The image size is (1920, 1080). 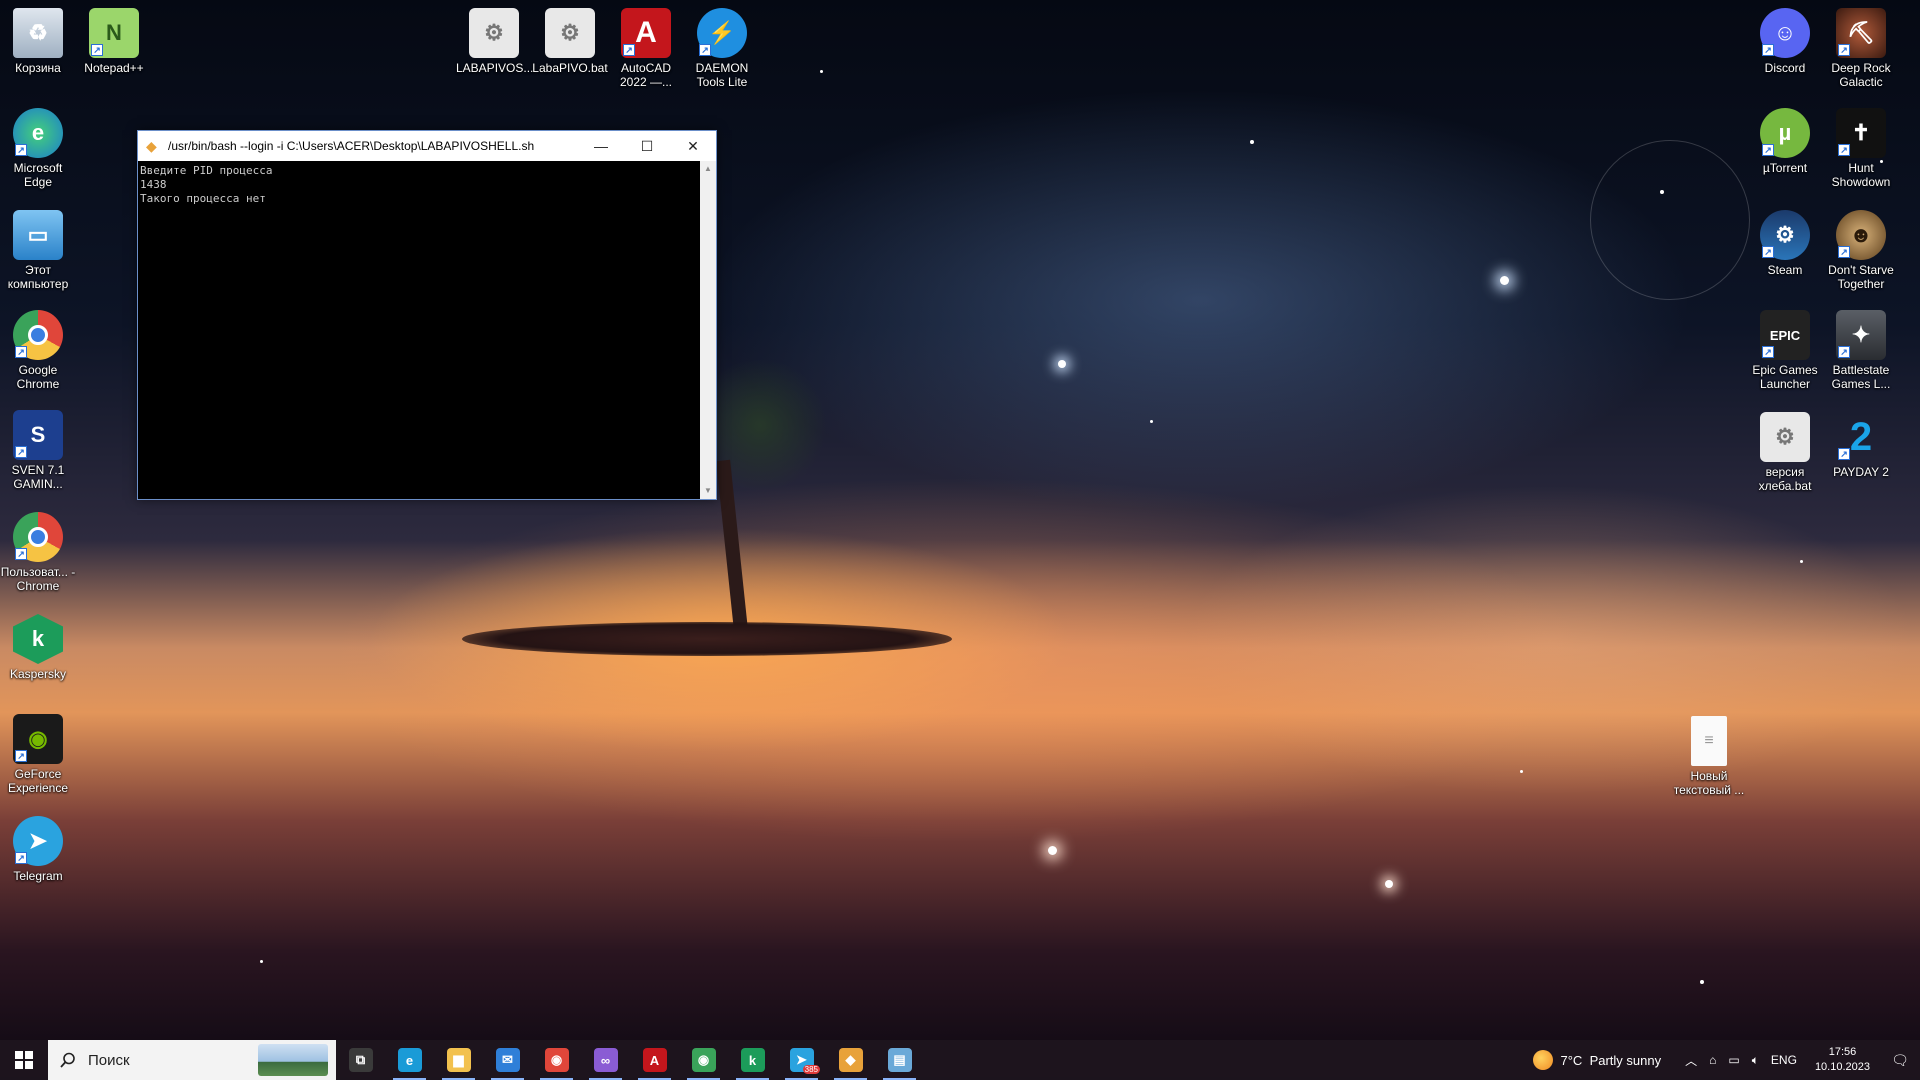 I want to click on desktop-icon-label: Пользоват... - Chrome, so click(x=38, y=579).